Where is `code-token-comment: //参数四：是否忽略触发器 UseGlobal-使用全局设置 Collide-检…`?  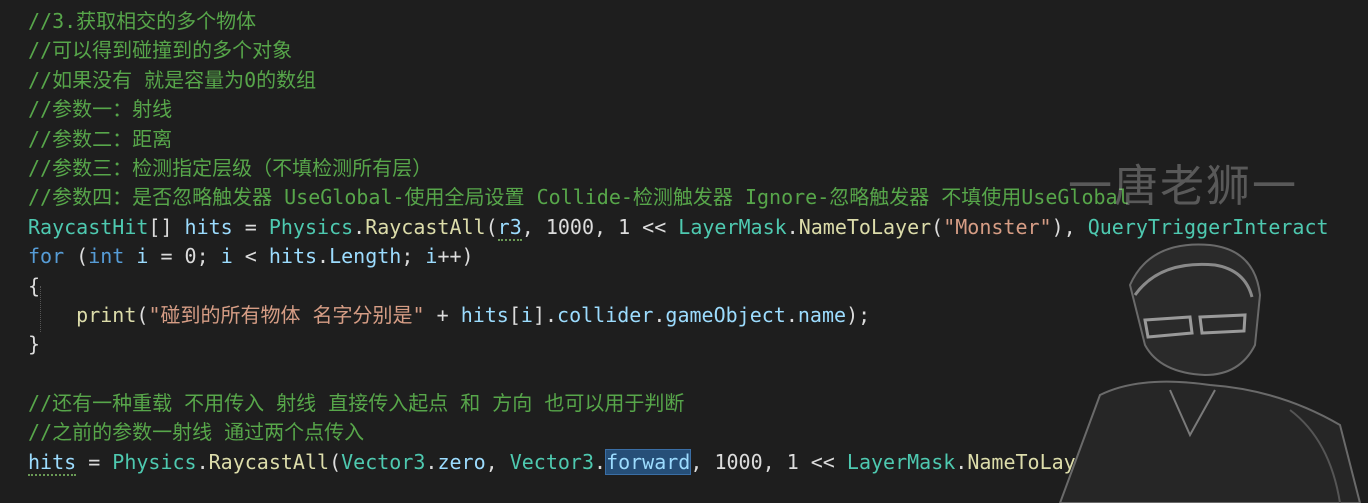
code-token-comment: //参数四：是否忽略触发器 UseGlobal-使用全局设置 Collide-检… is located at coordinates (579, 197).